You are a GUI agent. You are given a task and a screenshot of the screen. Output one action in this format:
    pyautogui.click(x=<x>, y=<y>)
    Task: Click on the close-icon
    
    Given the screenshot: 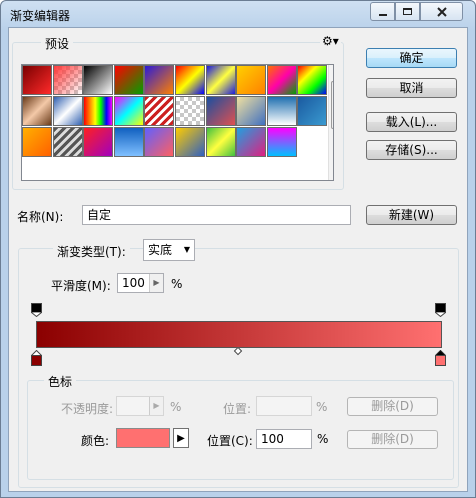 What is the action you would take?
    pyautogui.click(x=441, y=11)
    